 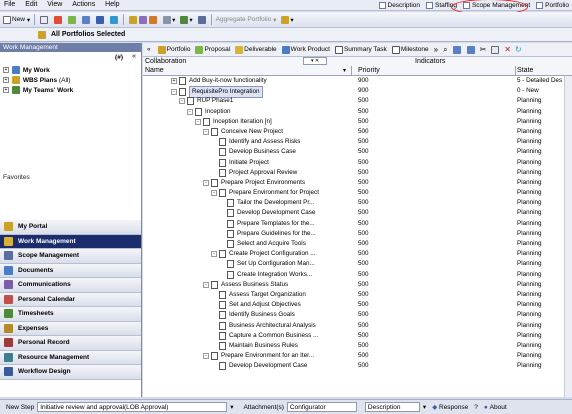 What do you see at coordinates (471, 49) in the screenshot?
I see `outdent-button` at bounding box center [471, 49].